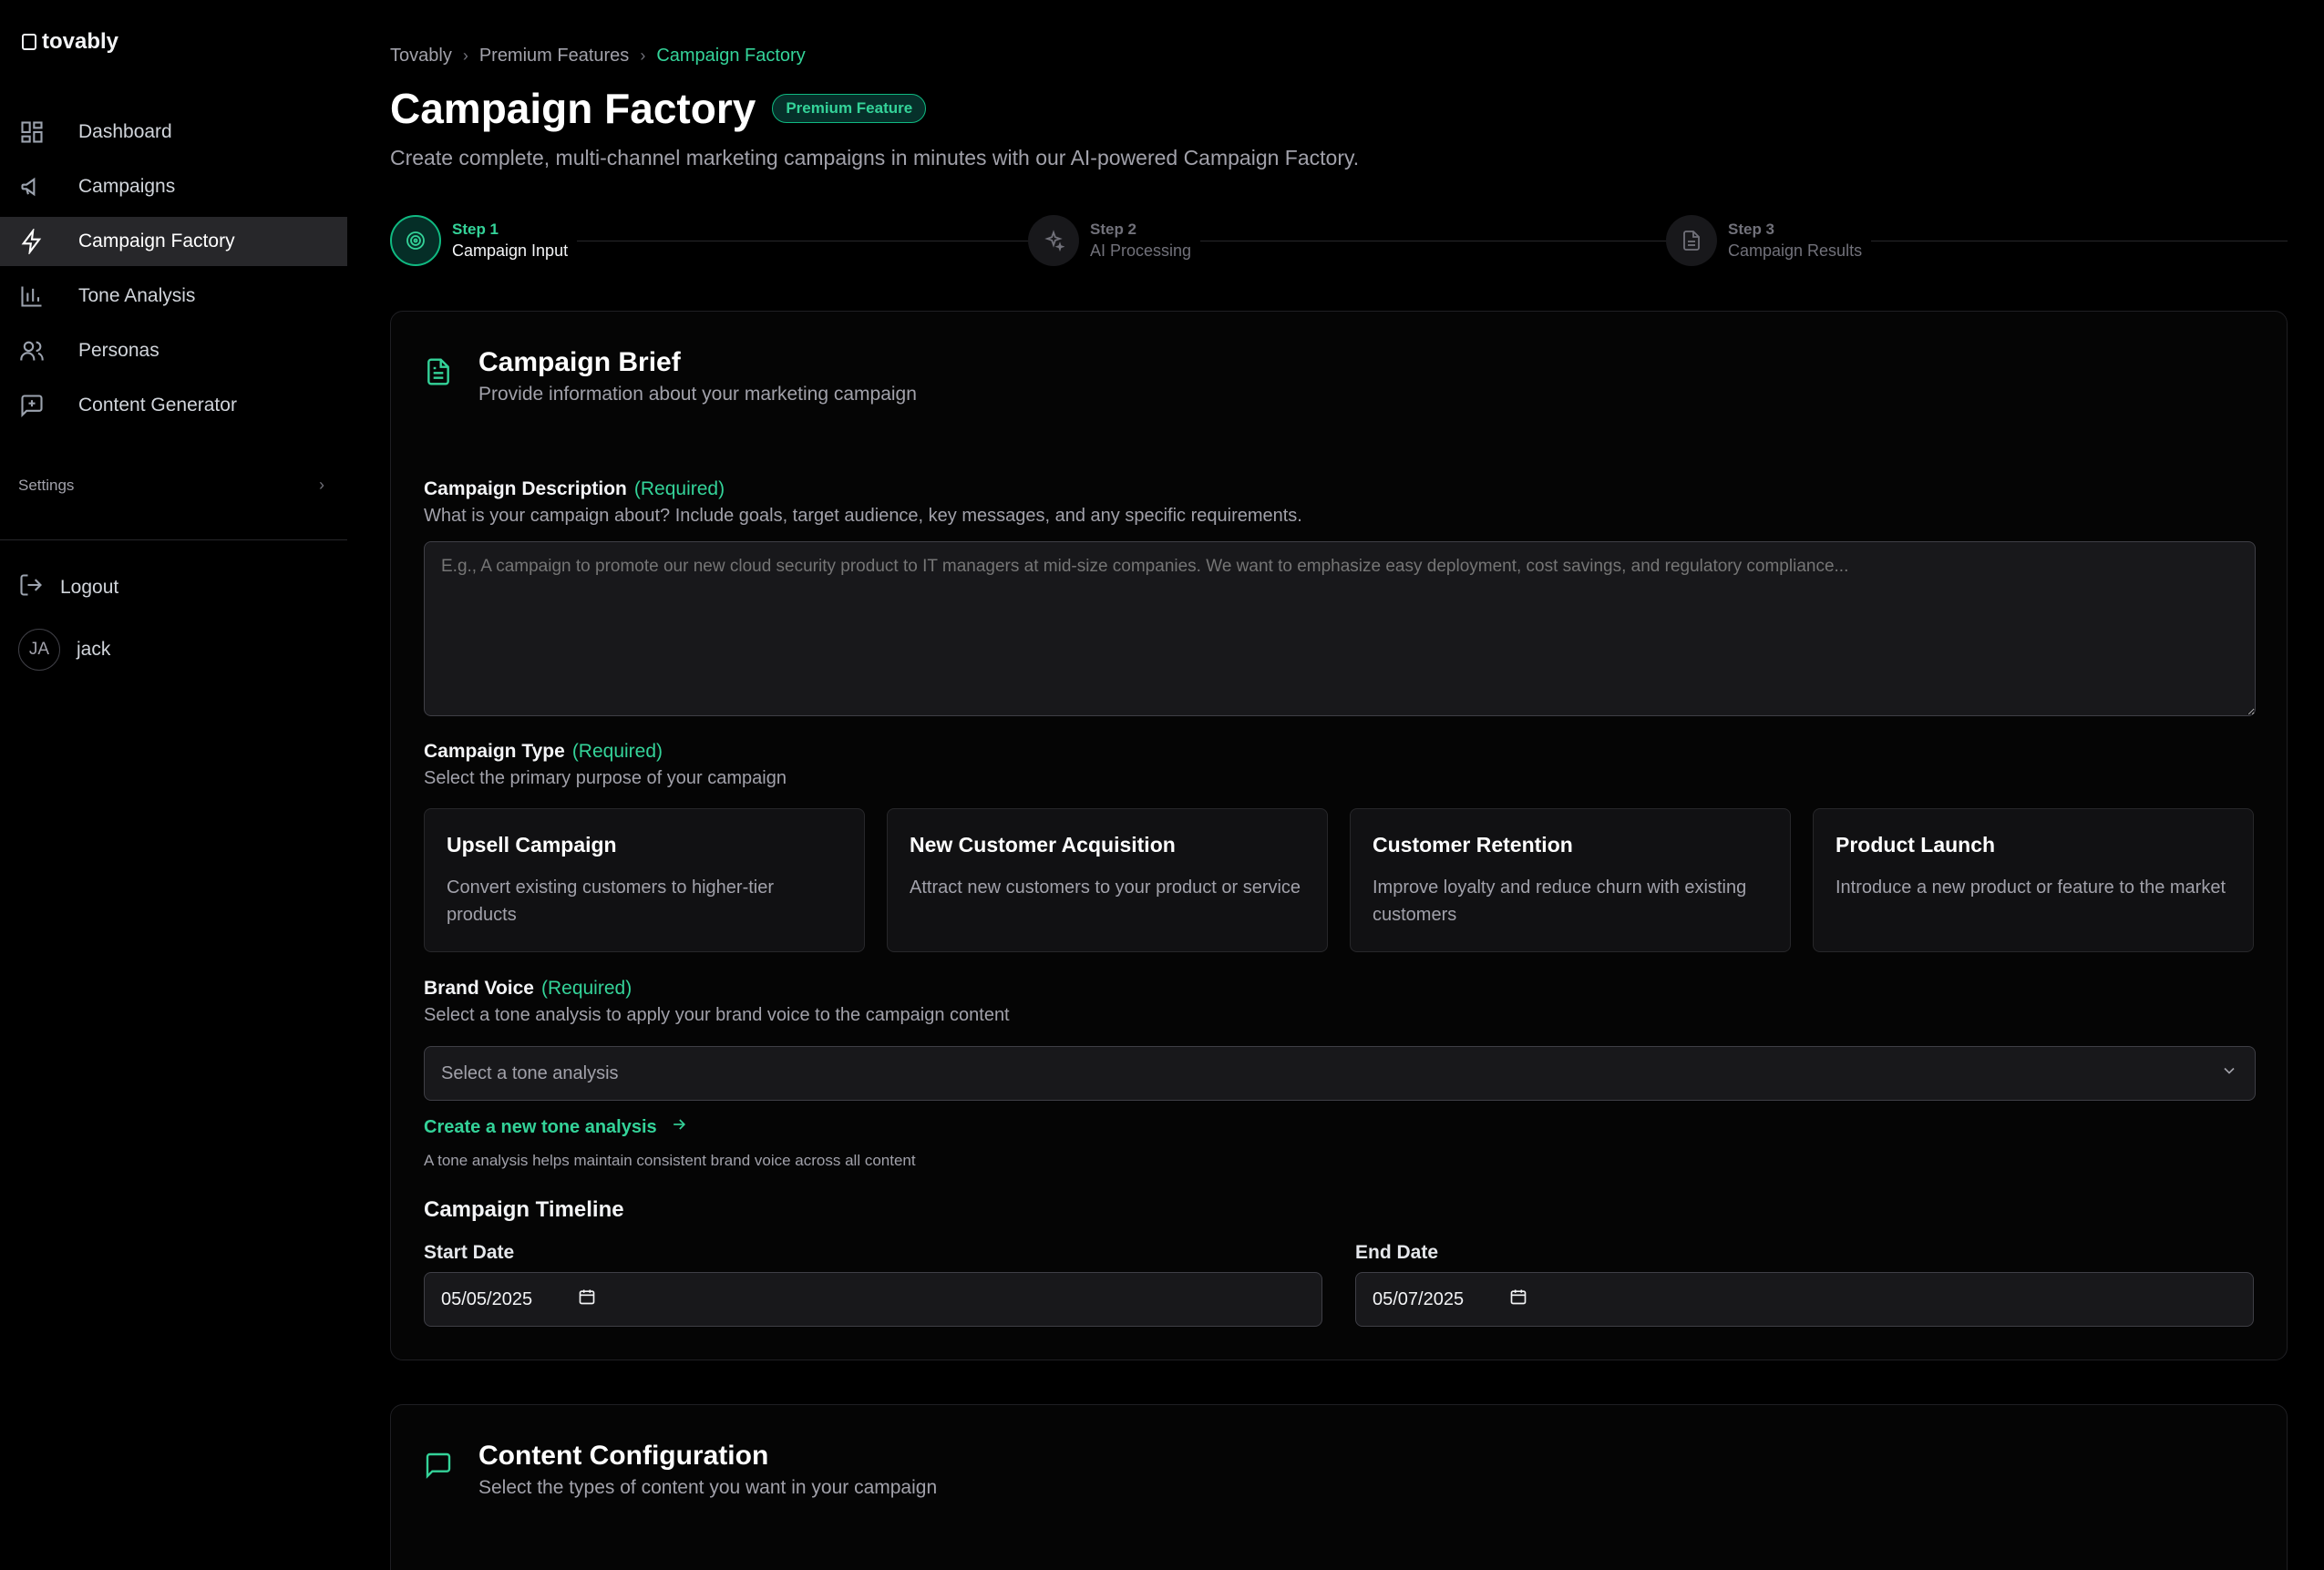 This screenshot has width=2324, height=1570. I want to click on message-plus-icon, so click(32, 406).